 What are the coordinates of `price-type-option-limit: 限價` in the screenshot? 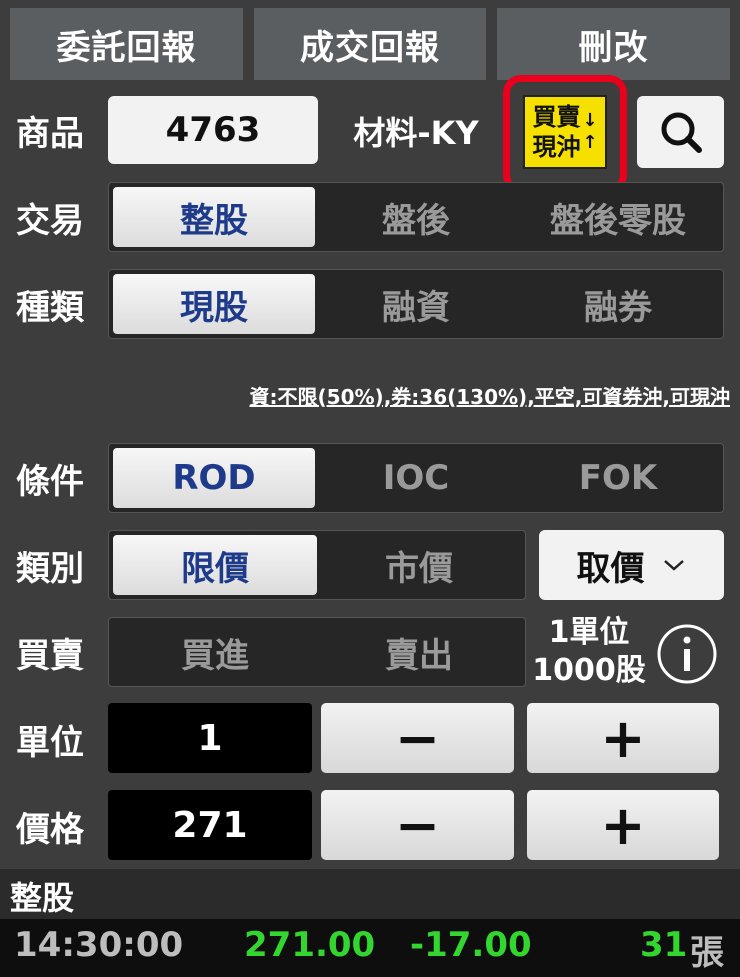 It's located at (215, 565).